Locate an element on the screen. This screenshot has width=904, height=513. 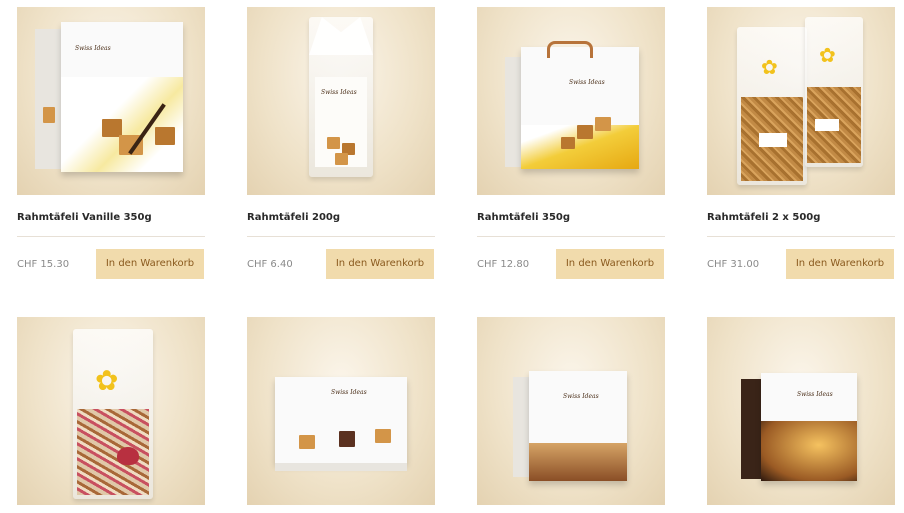
product-title: Rahmtäfeli 2 x 500g is located at coordinates (763, 217).